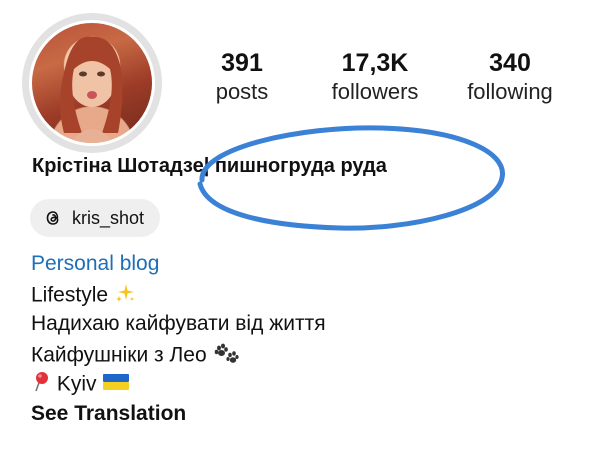 The height and width of the screenshot is (453, 590). I want to click on paw-prints-icon, so click(226, 356).